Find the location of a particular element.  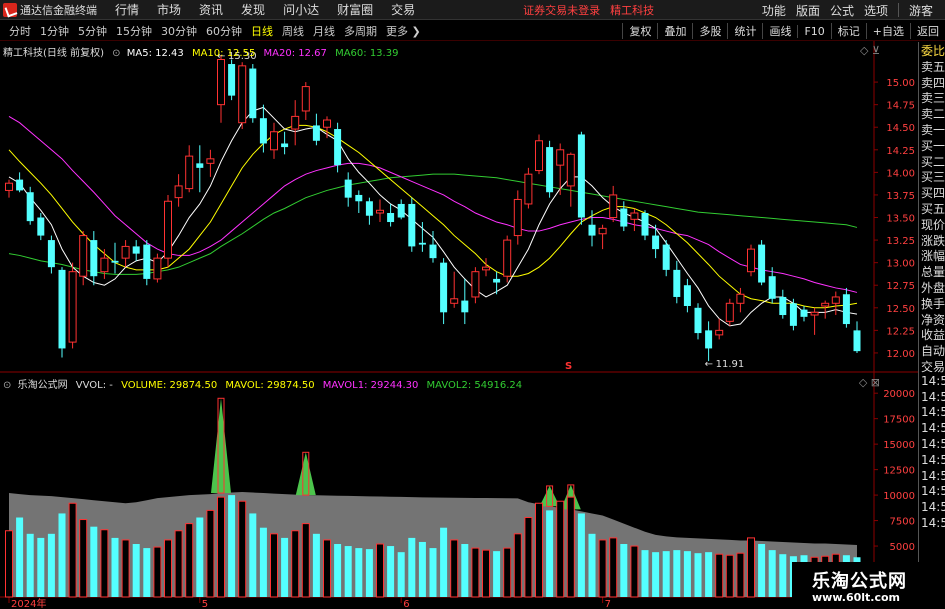

menu-item-wealth: 财富圈 is located at coordinates (355, 9).